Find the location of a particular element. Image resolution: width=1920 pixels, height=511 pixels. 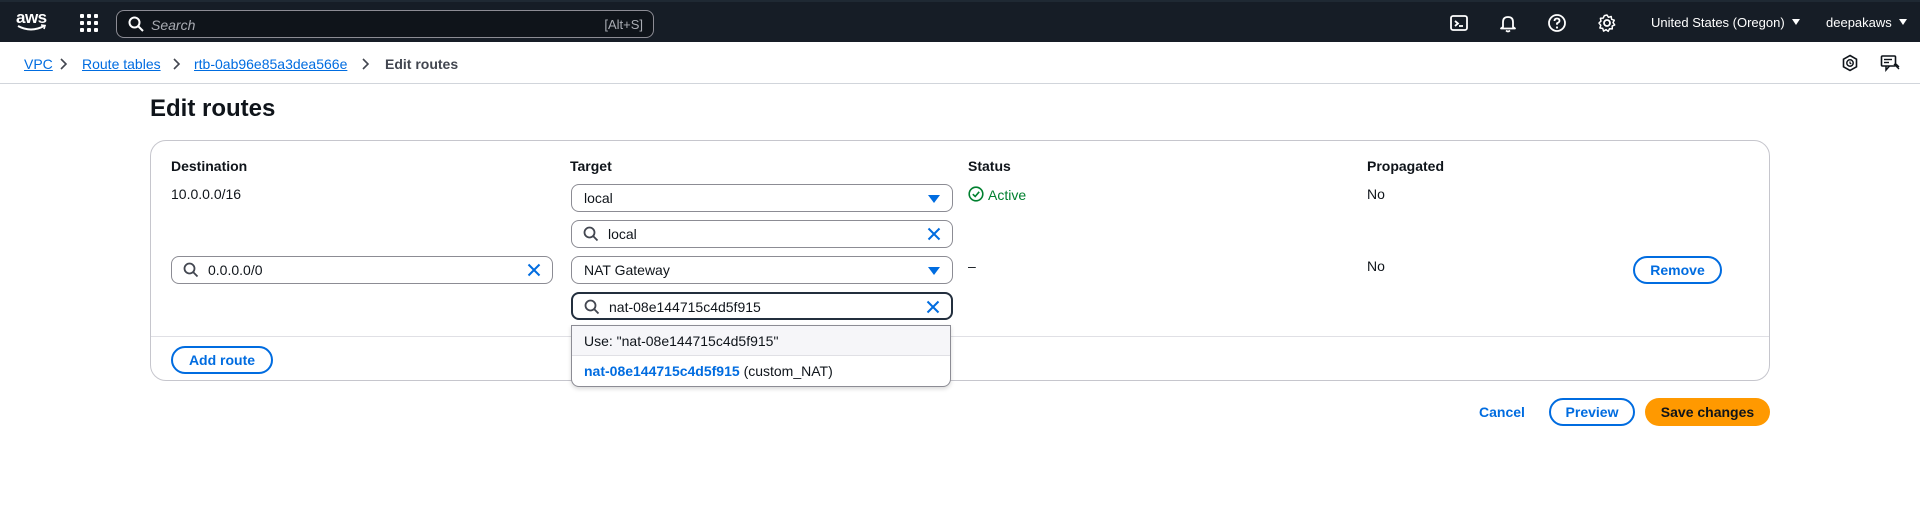

route-2-status: – is located at coordinates (972, 266).